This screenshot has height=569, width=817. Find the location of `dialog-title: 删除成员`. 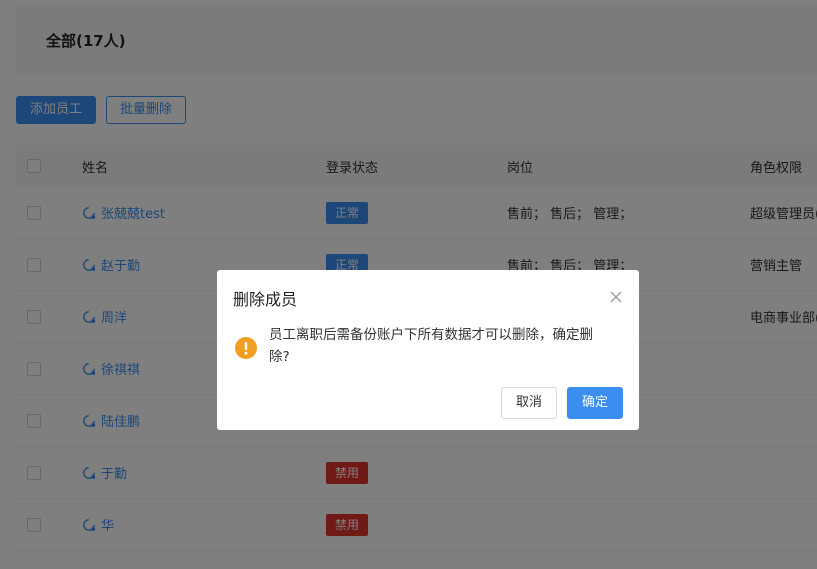

dialog-title: 删除成员 is located at coordinates (265, 299).